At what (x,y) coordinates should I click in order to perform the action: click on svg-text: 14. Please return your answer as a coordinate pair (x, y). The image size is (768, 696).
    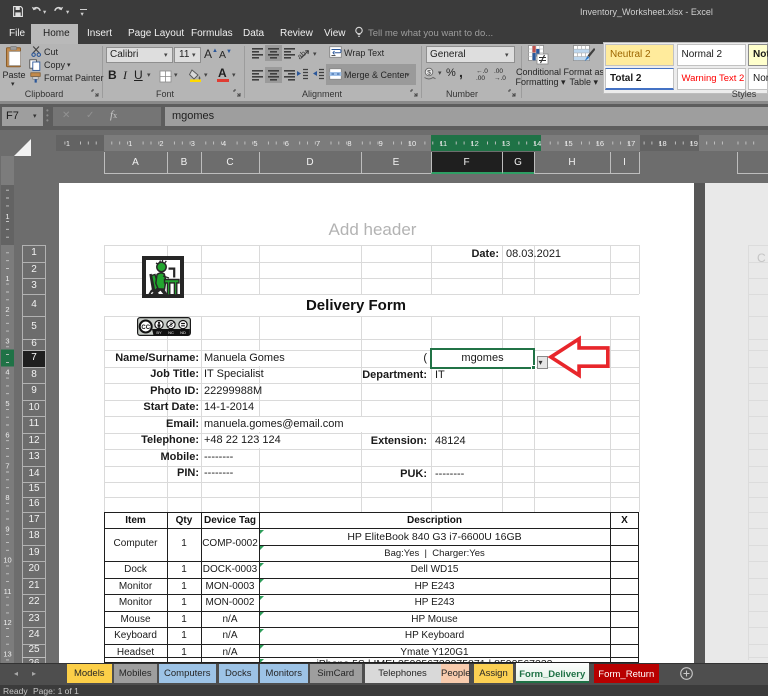
    Looking at the image, I should click on (537, 143).